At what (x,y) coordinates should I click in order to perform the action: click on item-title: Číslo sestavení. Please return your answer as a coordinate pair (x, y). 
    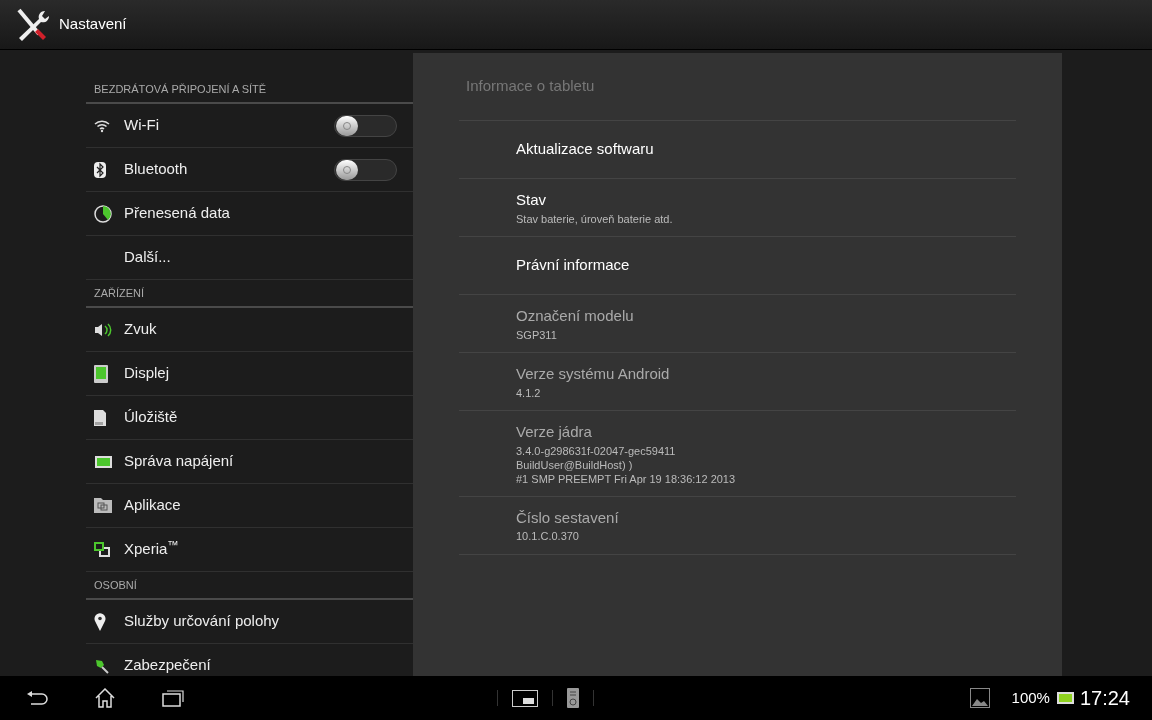
    Looking at the image, I should click on (568, 517).